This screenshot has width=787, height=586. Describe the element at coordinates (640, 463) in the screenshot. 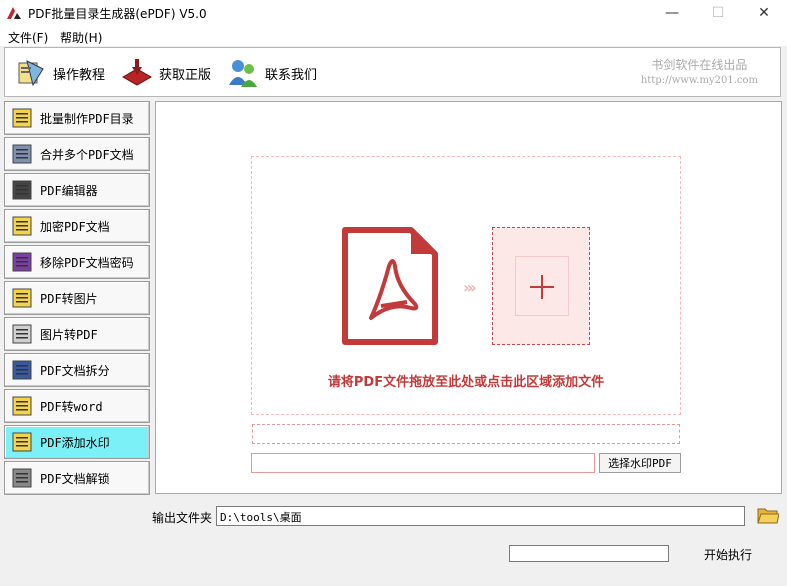

I see `select-watermark-button: 选择水印PDF` at that location.